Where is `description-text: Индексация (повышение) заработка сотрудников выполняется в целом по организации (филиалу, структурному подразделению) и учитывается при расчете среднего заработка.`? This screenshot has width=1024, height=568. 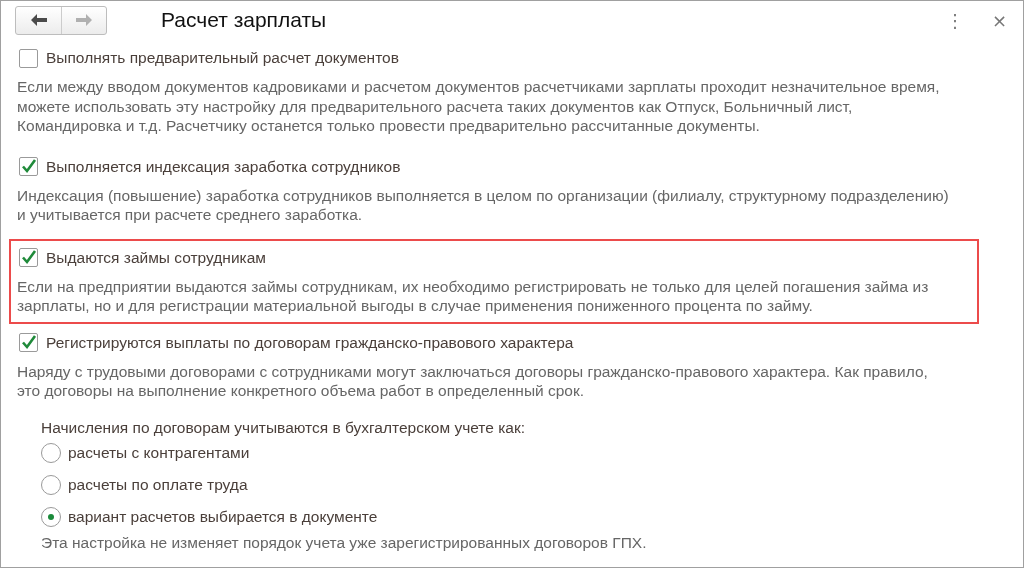 description-text: Индексация (повышение) заработка сотрудников выполняется в целом по организации (филиалу, структурному подразделению) и учитывается при расчете среднего заработка. is located at coordinates (483, 205).